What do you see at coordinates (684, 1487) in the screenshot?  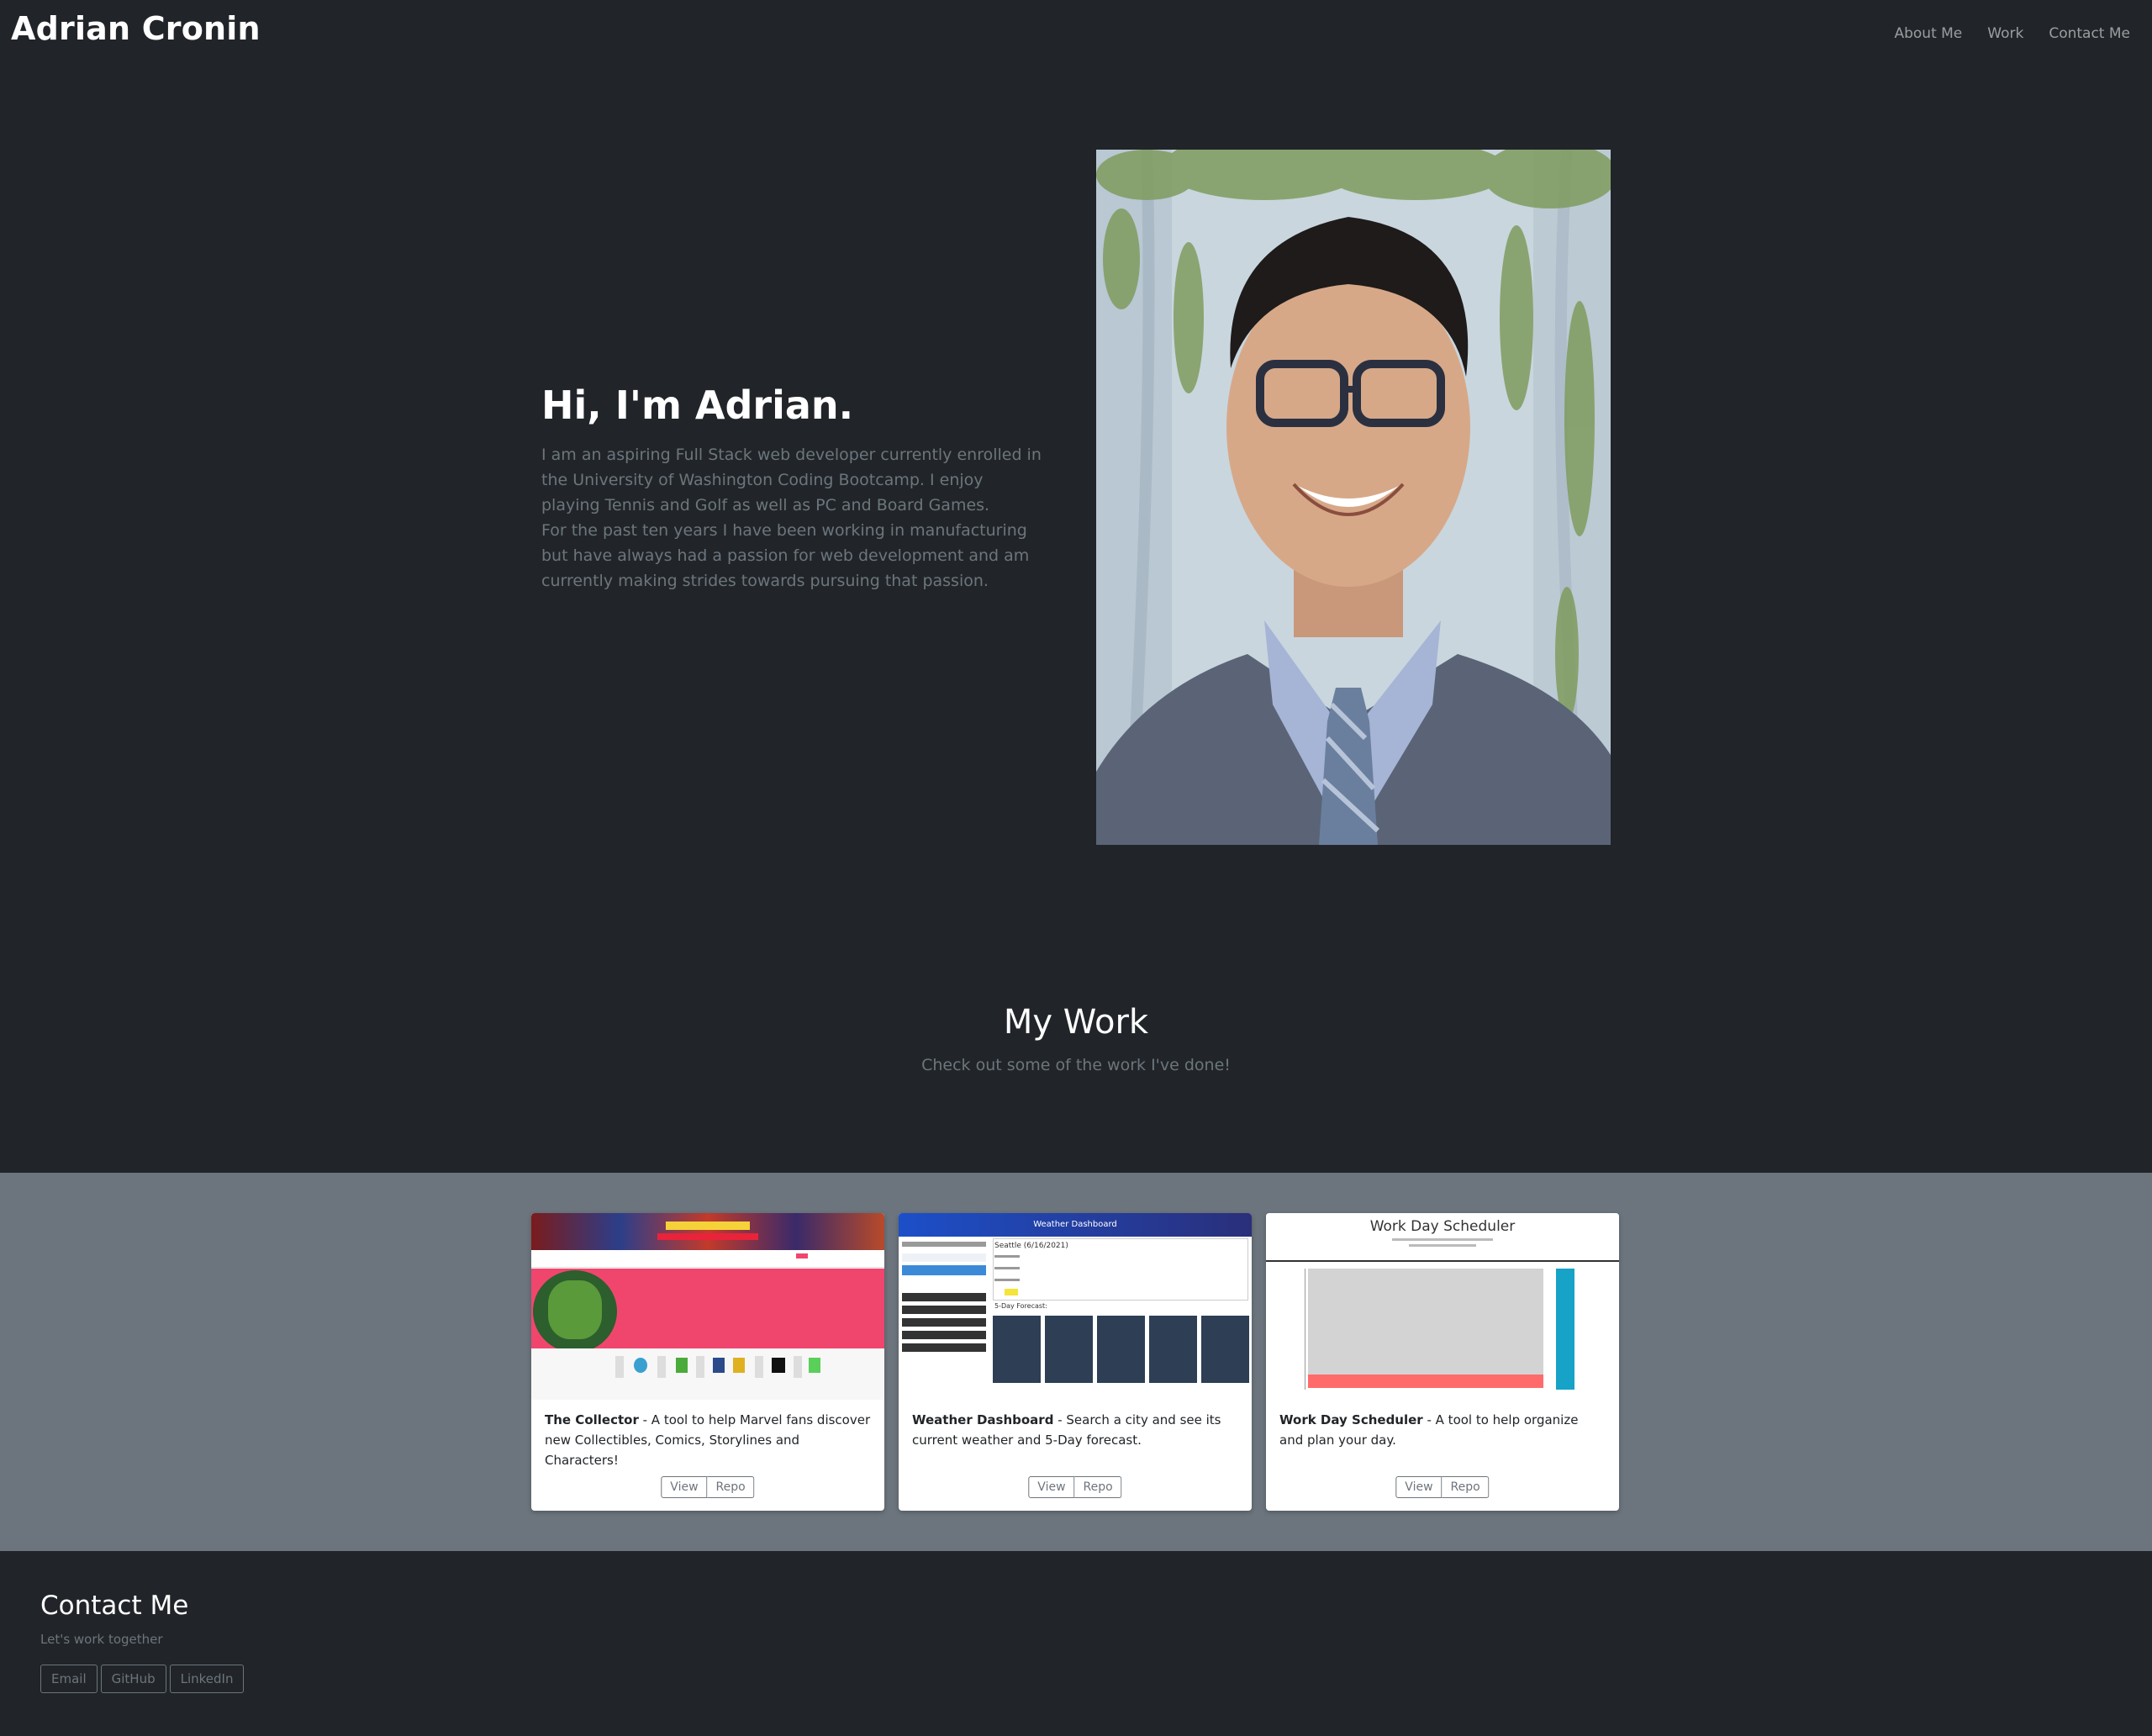 I see `view-button-the-collector: View` at bounding box center [684, 1487].